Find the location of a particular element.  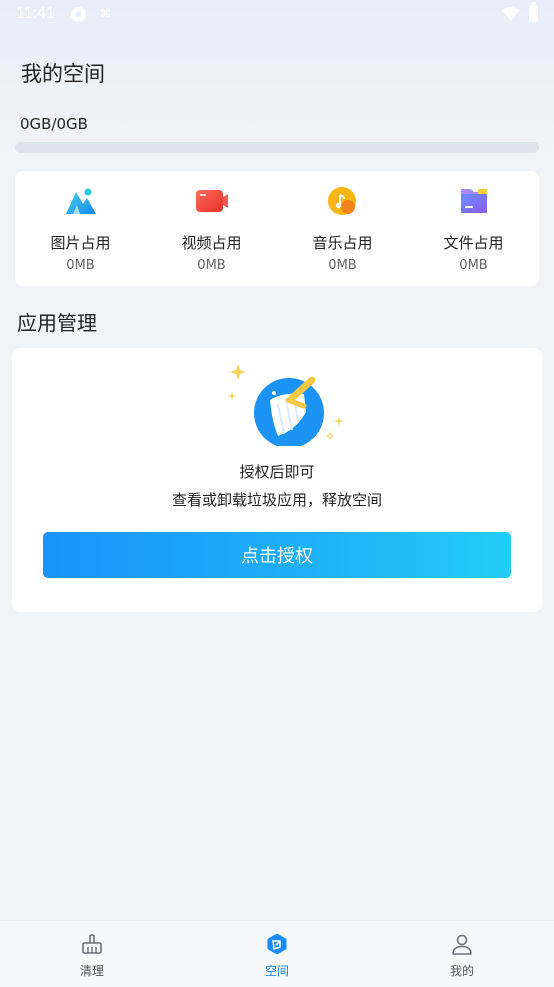

nav-item-mine: 我的 is located at coordinates (462, 954).